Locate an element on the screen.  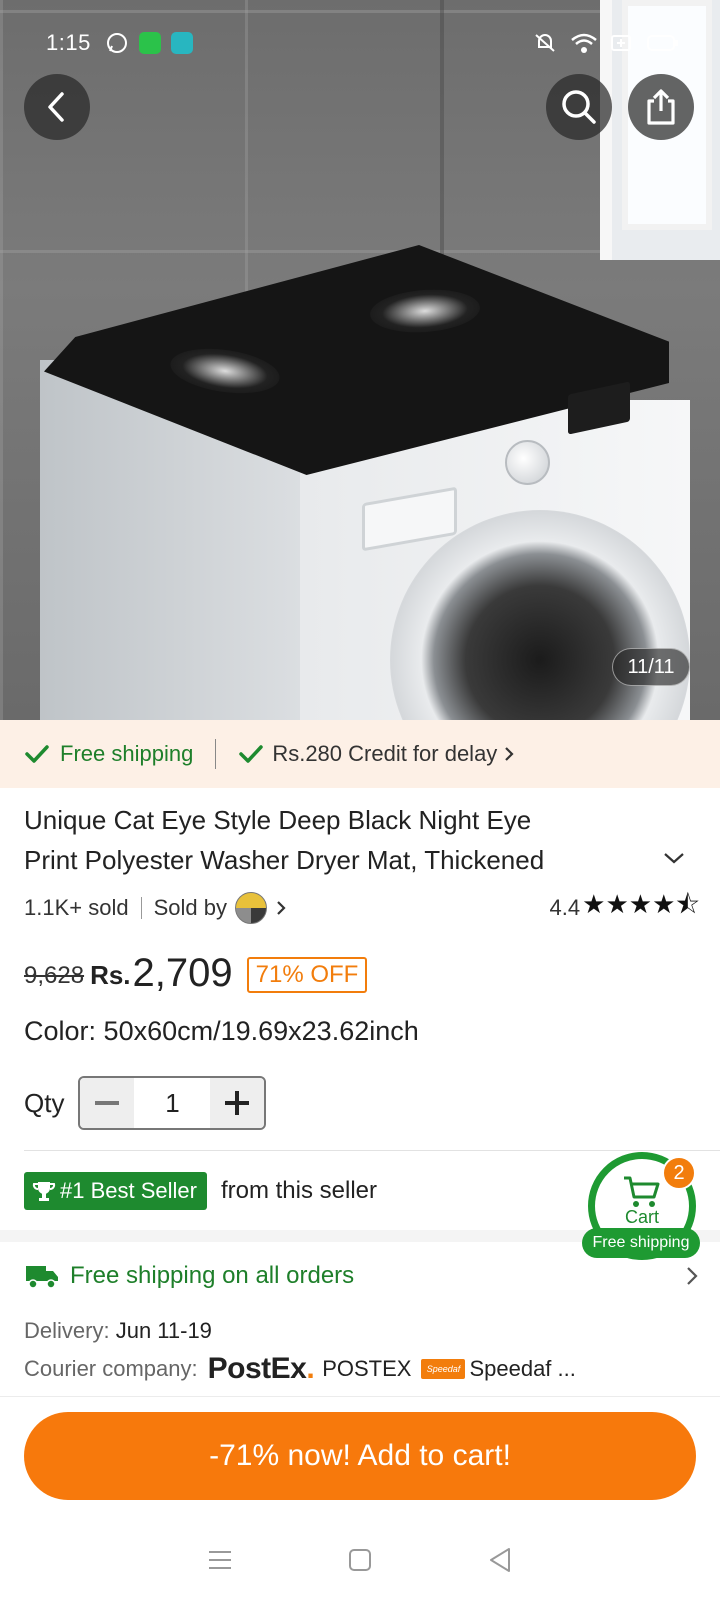
sold-by-link: Sold by is located at coordinates (221, 908).